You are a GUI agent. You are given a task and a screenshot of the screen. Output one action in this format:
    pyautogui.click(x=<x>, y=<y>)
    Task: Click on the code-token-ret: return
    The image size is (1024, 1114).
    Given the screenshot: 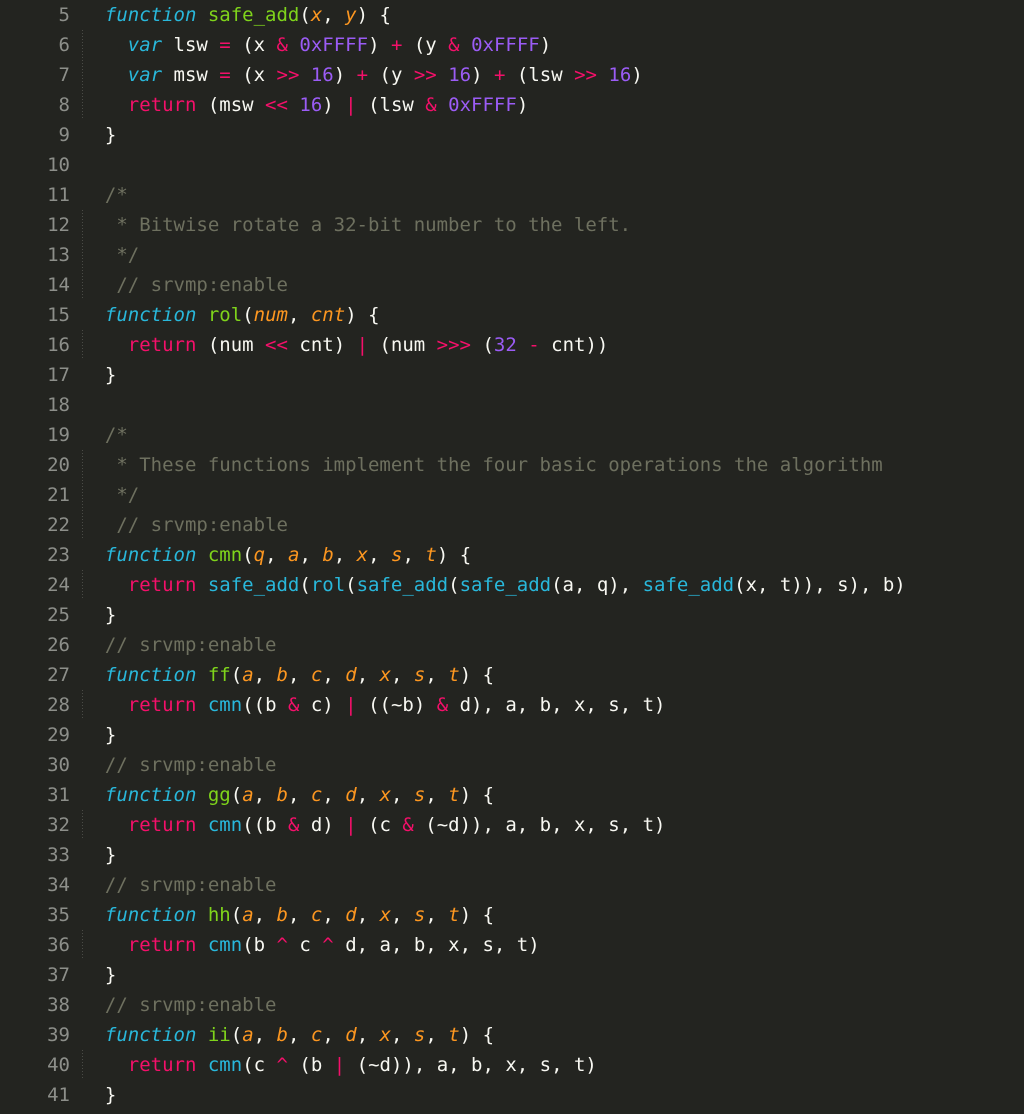 What is the action you would take?
    pyautogui.click(x=162, y=105)
    